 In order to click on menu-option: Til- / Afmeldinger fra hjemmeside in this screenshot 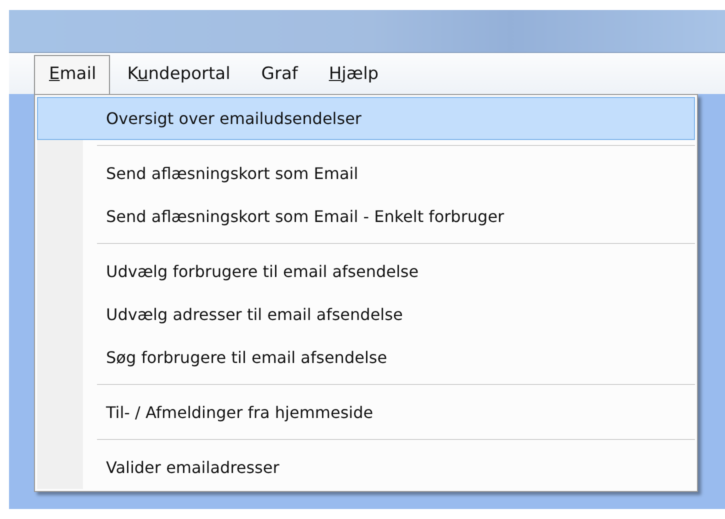, I will do `click(366, 412)`.